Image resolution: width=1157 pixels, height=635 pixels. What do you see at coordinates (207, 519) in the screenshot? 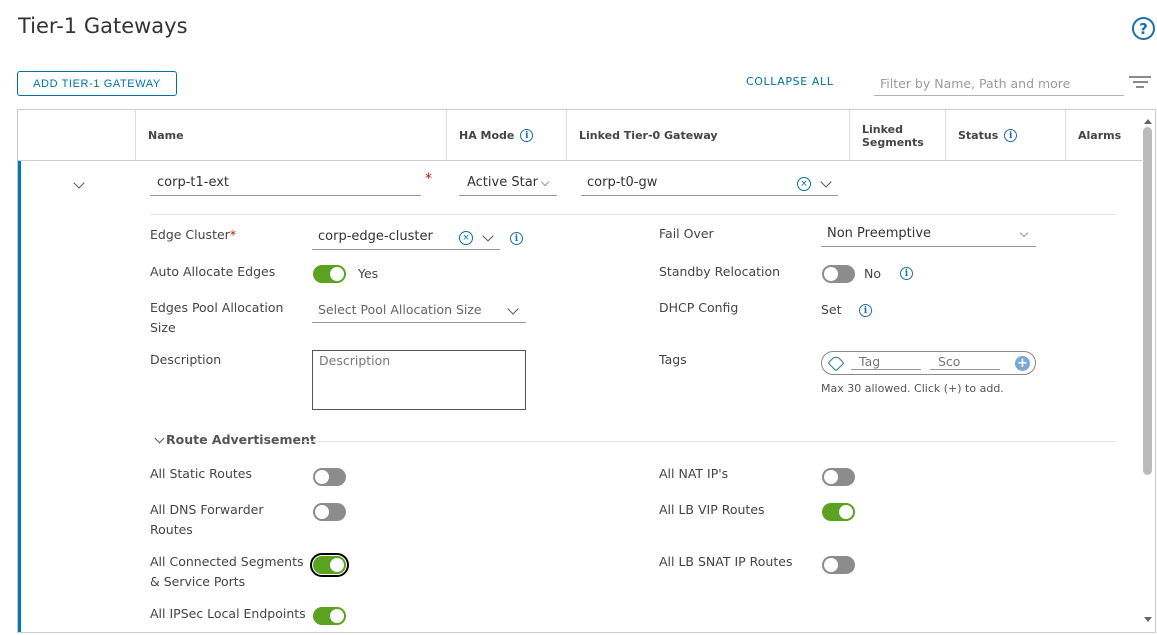
I see `dns-forwarder-label: All DNS Forwarder Routes` at bounding box center [207, 519].